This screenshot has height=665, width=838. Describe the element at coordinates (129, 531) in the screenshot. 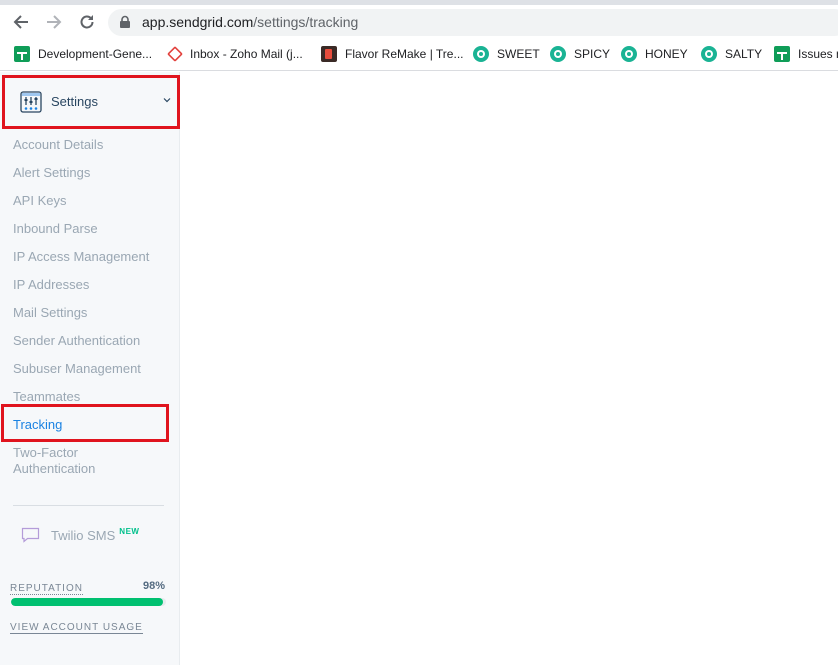

I see `new-badge: NEW` at that location.